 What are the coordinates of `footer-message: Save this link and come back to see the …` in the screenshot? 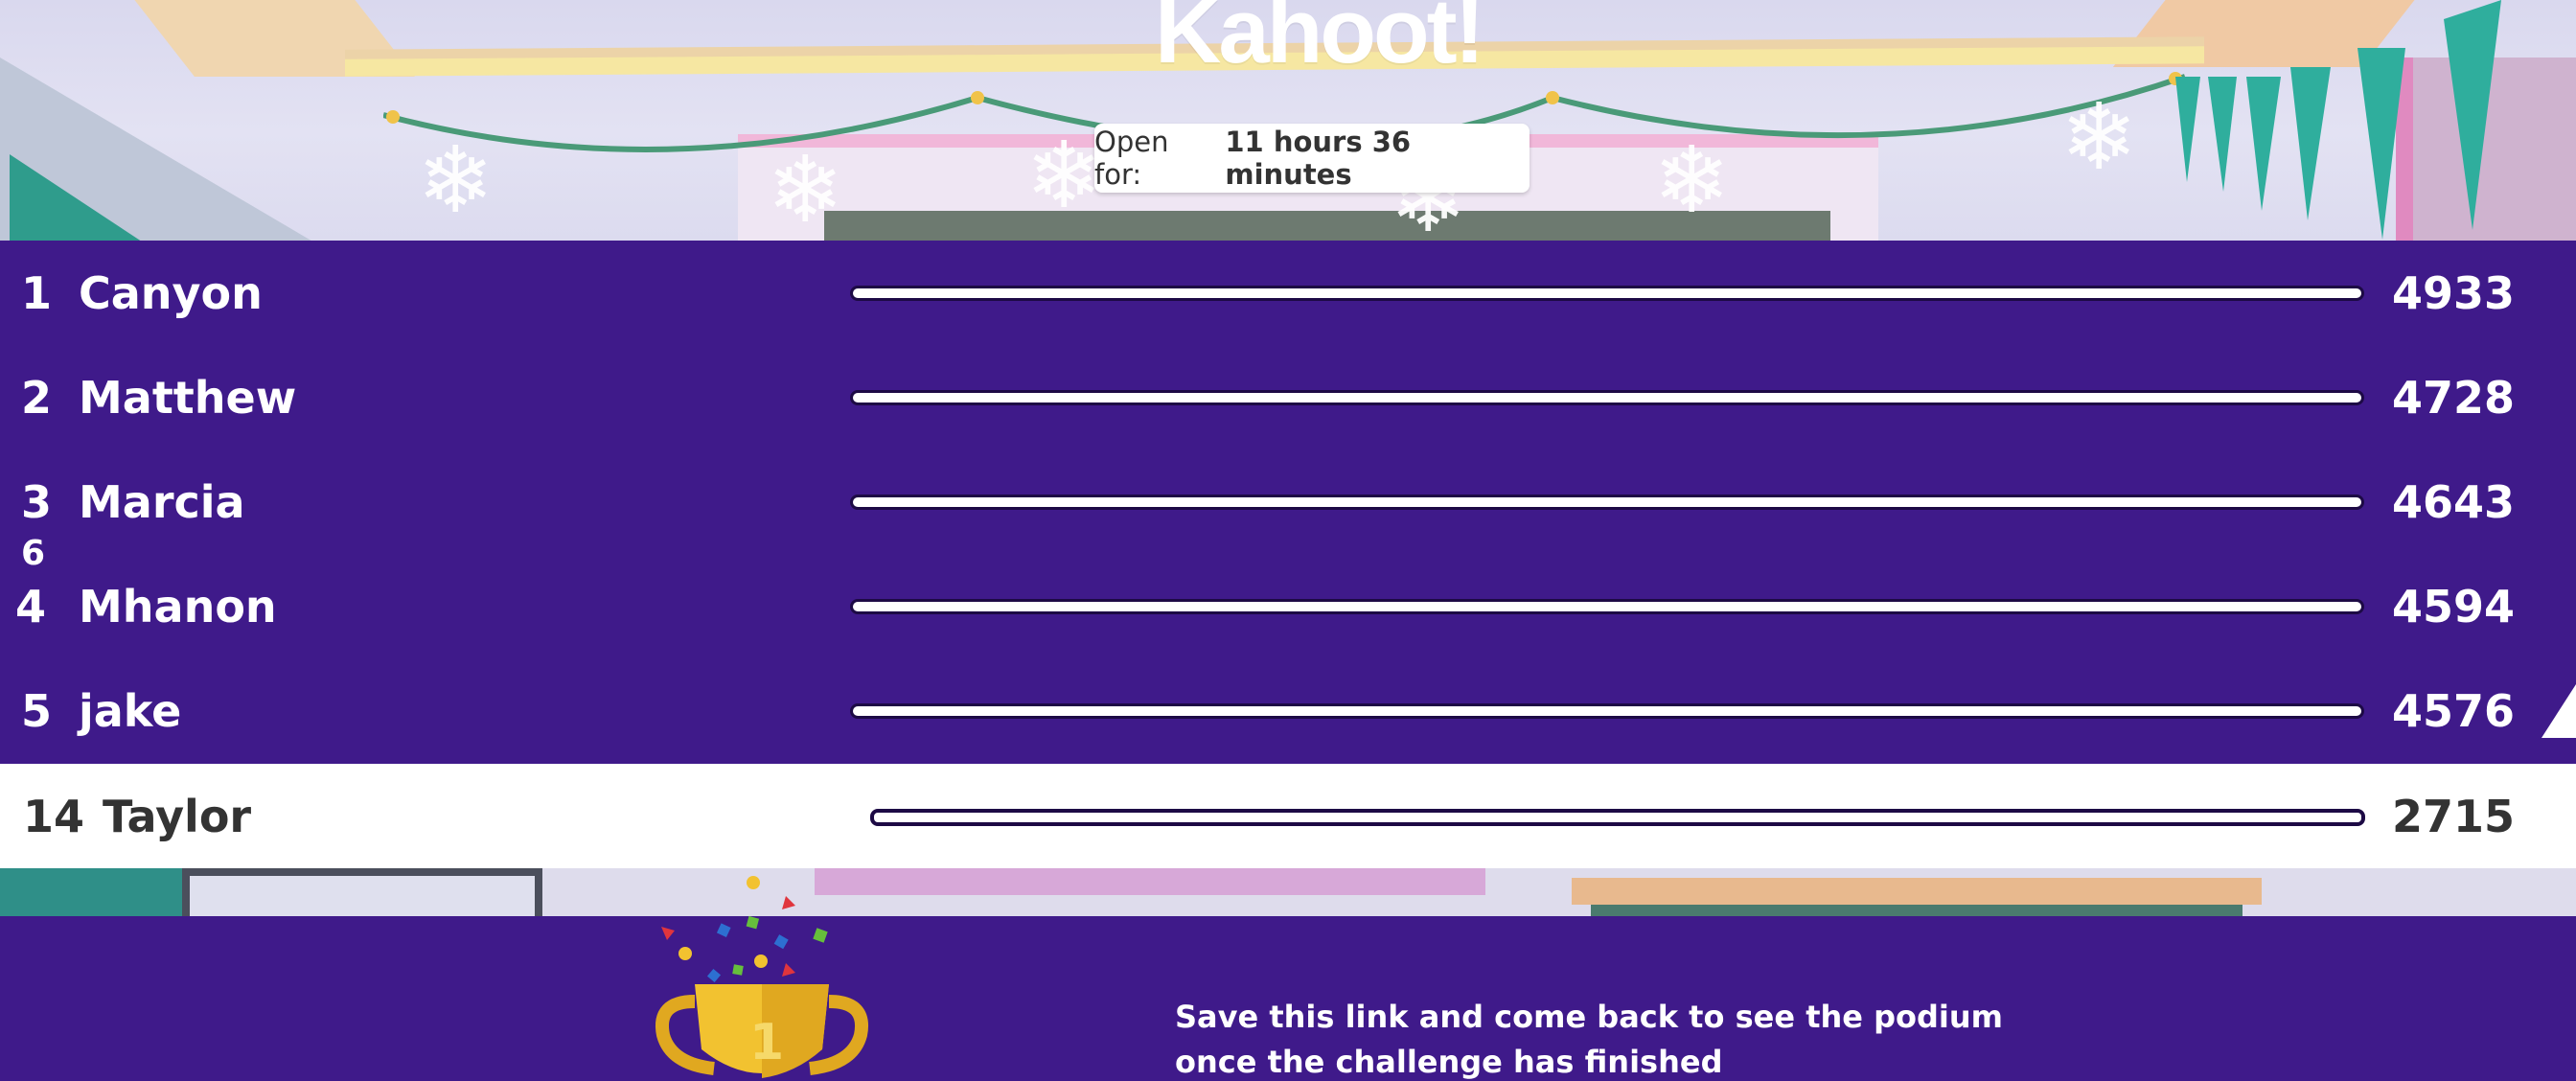 It's located at (1606, 1038).